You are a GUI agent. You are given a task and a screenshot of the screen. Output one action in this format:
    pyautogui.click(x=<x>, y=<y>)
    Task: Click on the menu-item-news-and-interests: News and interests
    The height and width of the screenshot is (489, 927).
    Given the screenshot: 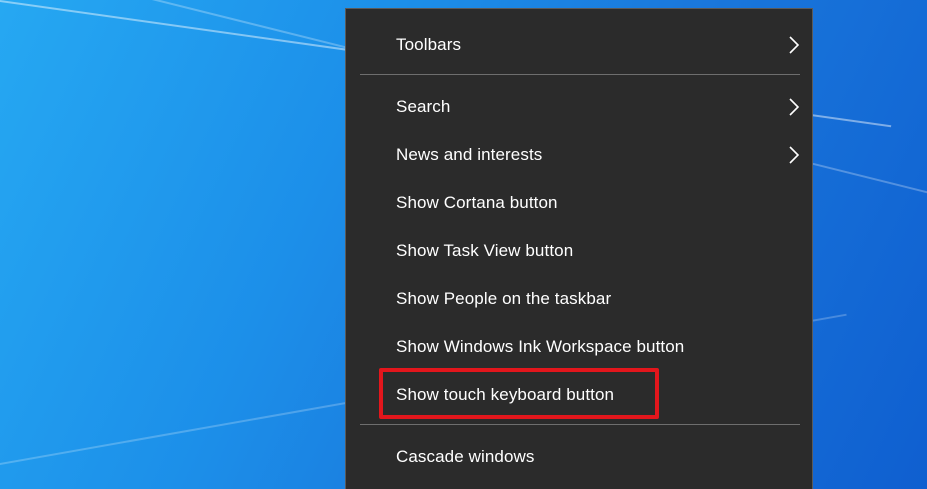 What is the action you would take?
    pyautogui.click(x=579, y=155)
    